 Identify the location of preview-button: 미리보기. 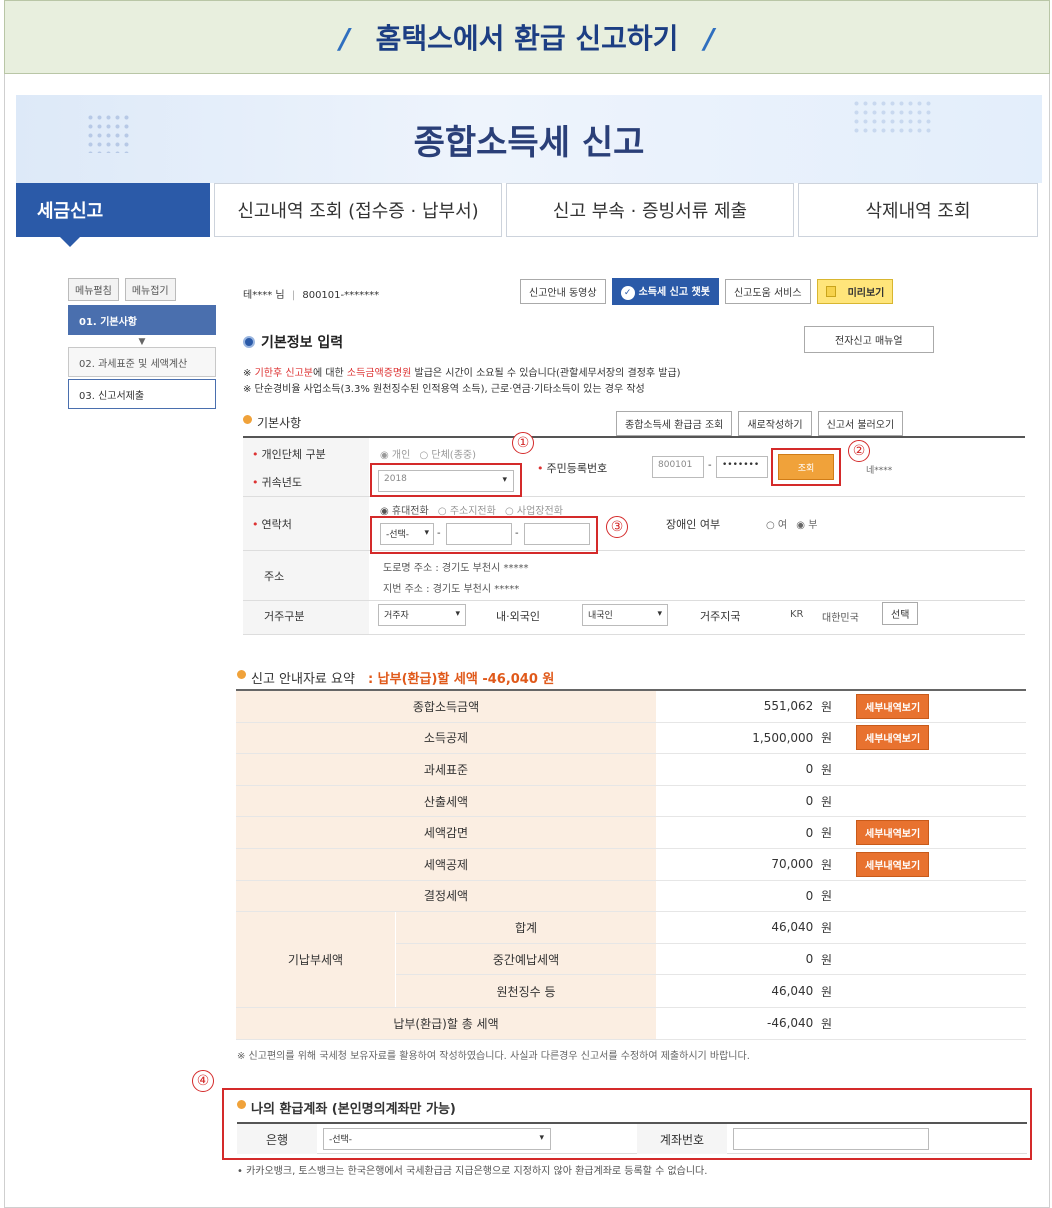
(855, 291).